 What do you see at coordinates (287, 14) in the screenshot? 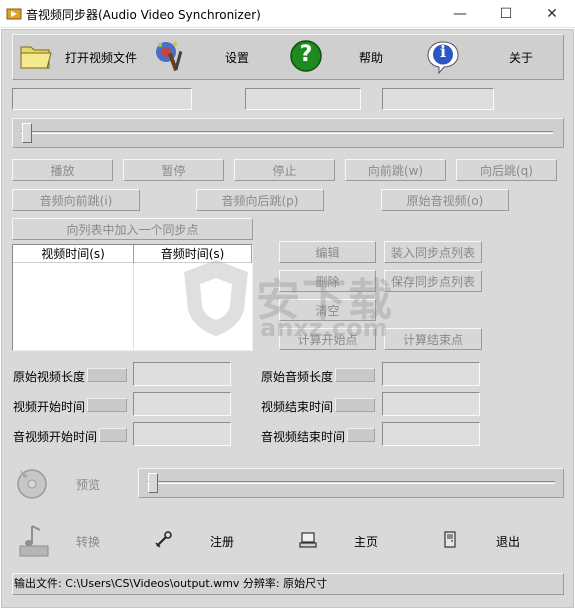
I see `title-bar: 音视频同步器(Audio Video Synchronizer) — ☐ ✕` at bounding box center [287, 14].